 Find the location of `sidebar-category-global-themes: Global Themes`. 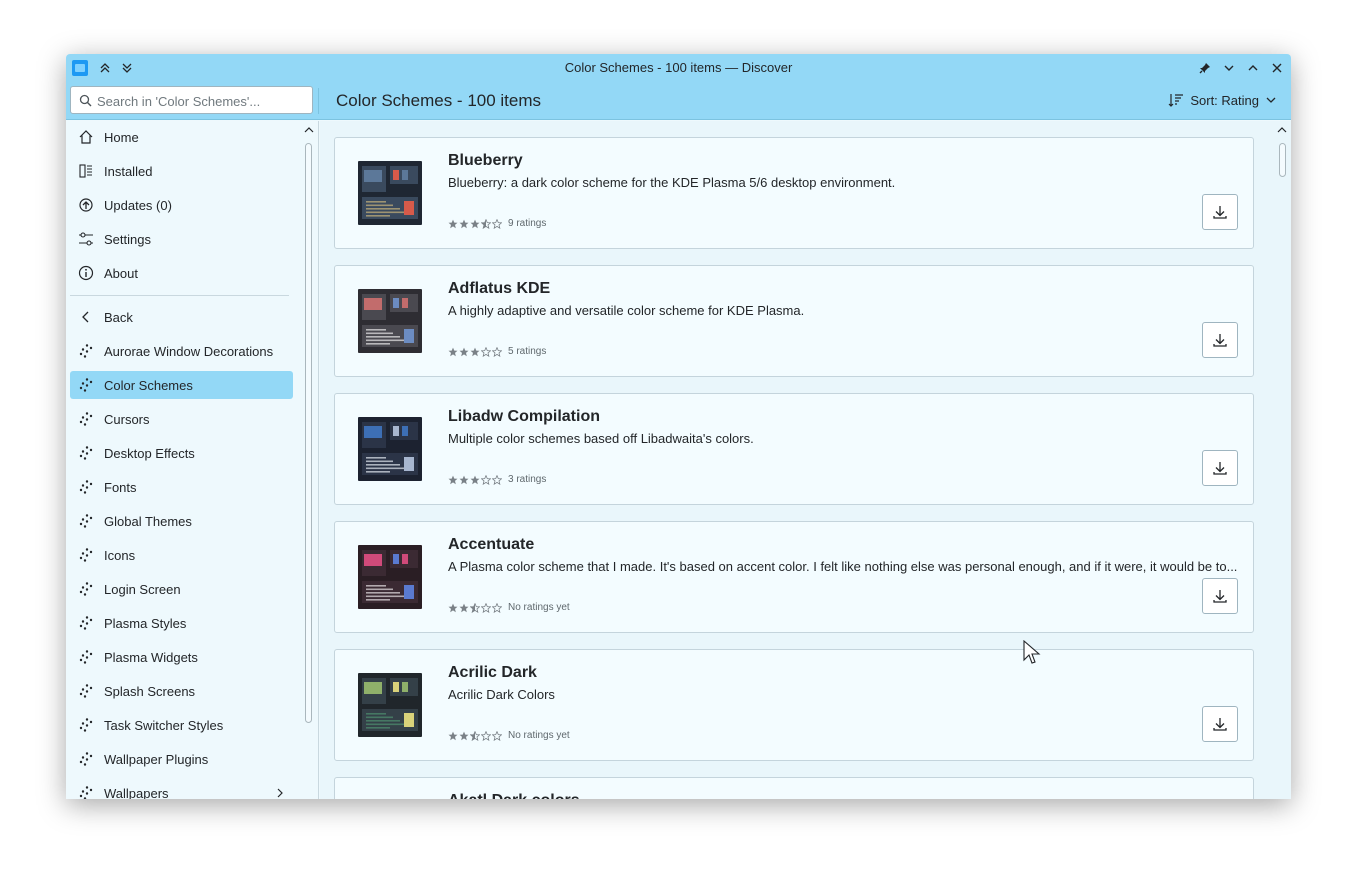

sidebar-category-global-themes: Global Themes is located at coordinates (181, 521).